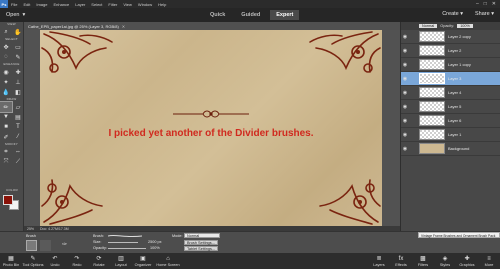  I want to click on layer-row: ◉ Layer 2, so click(450, 51).